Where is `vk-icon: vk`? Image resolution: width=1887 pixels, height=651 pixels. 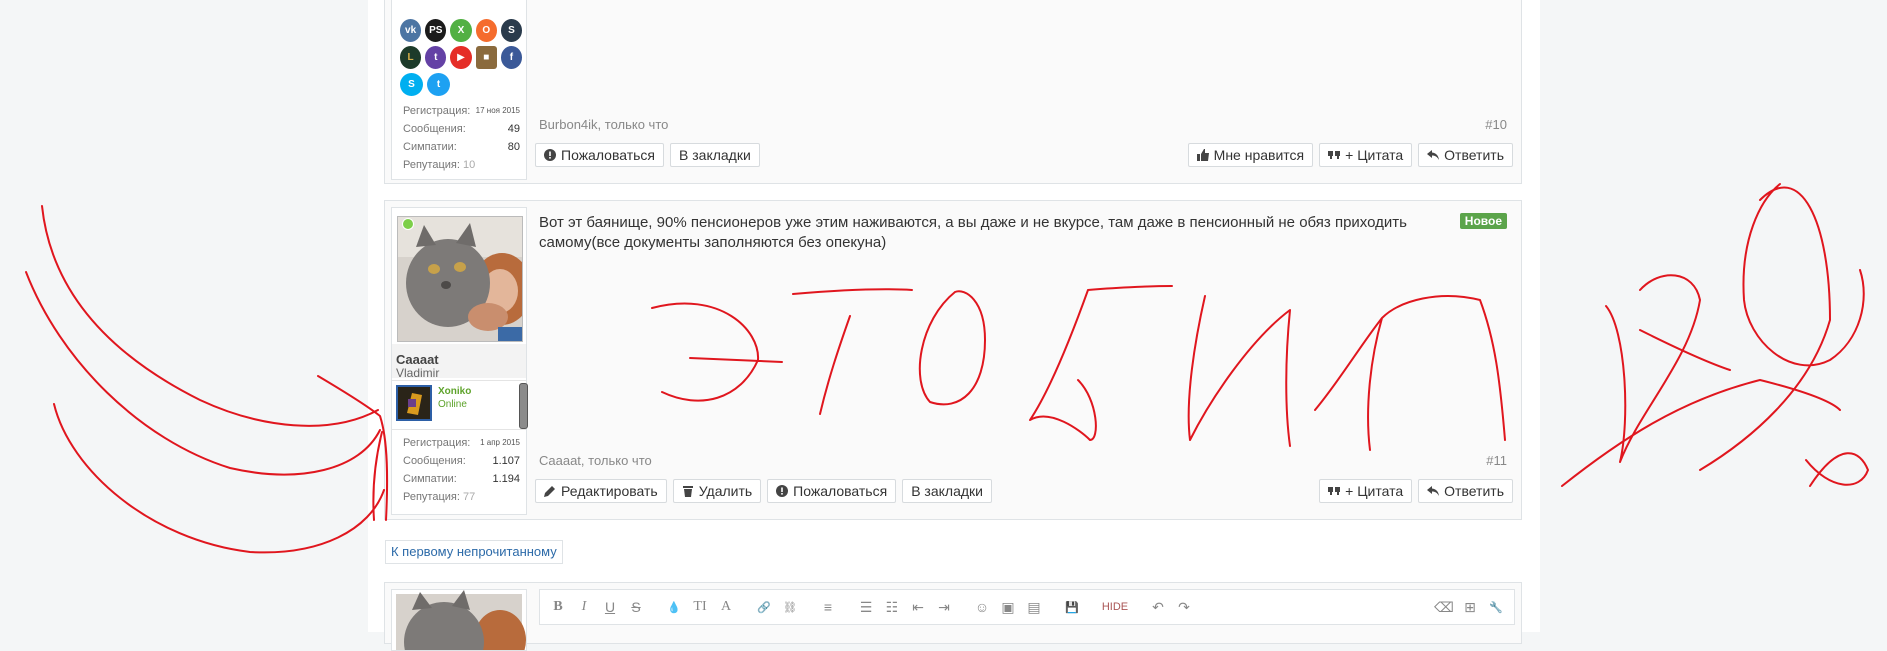
vk-icon: vk is located at coordinates (411, 30).